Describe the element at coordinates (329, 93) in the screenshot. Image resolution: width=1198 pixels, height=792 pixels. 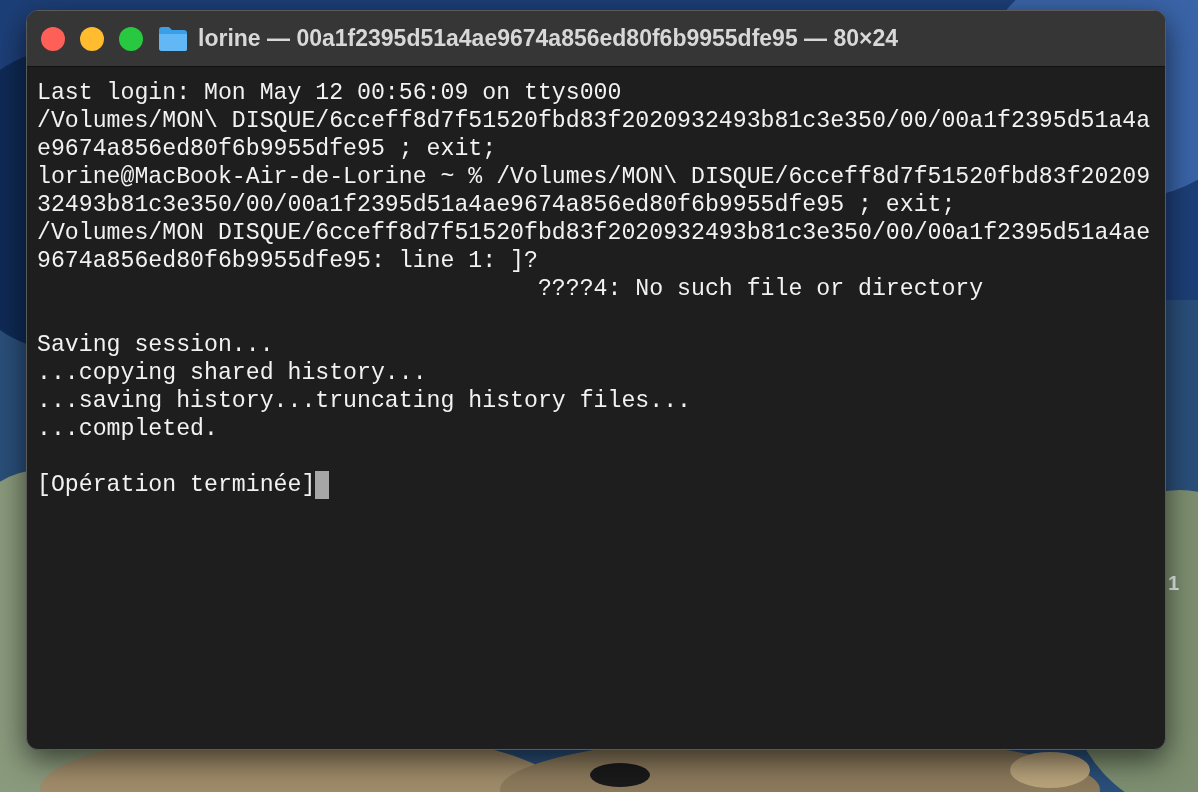
I see `terminal-line: Last login: Mon May 12 00:56:09 on ttys000` at that location.